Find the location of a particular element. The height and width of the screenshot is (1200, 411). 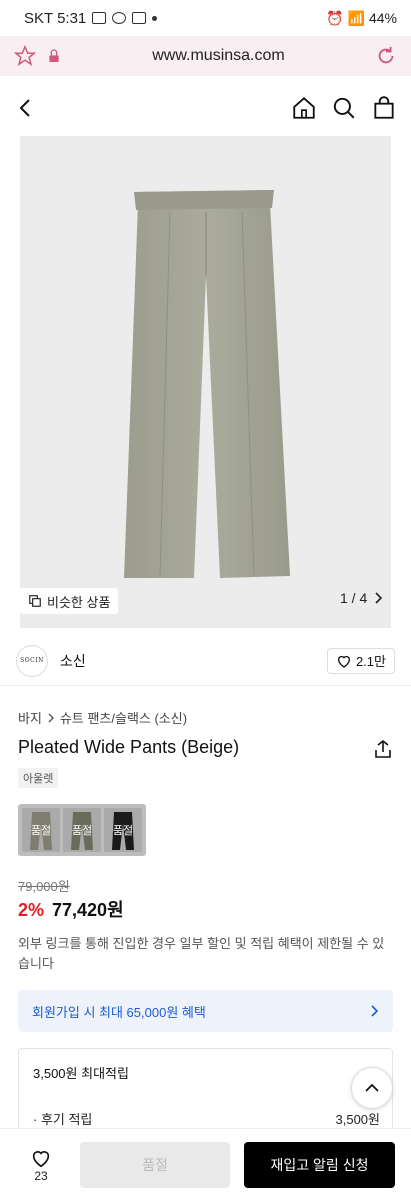

status-bar: SKT 5:31 ⏰ 📶 44% is located at coordinates (205, 18).